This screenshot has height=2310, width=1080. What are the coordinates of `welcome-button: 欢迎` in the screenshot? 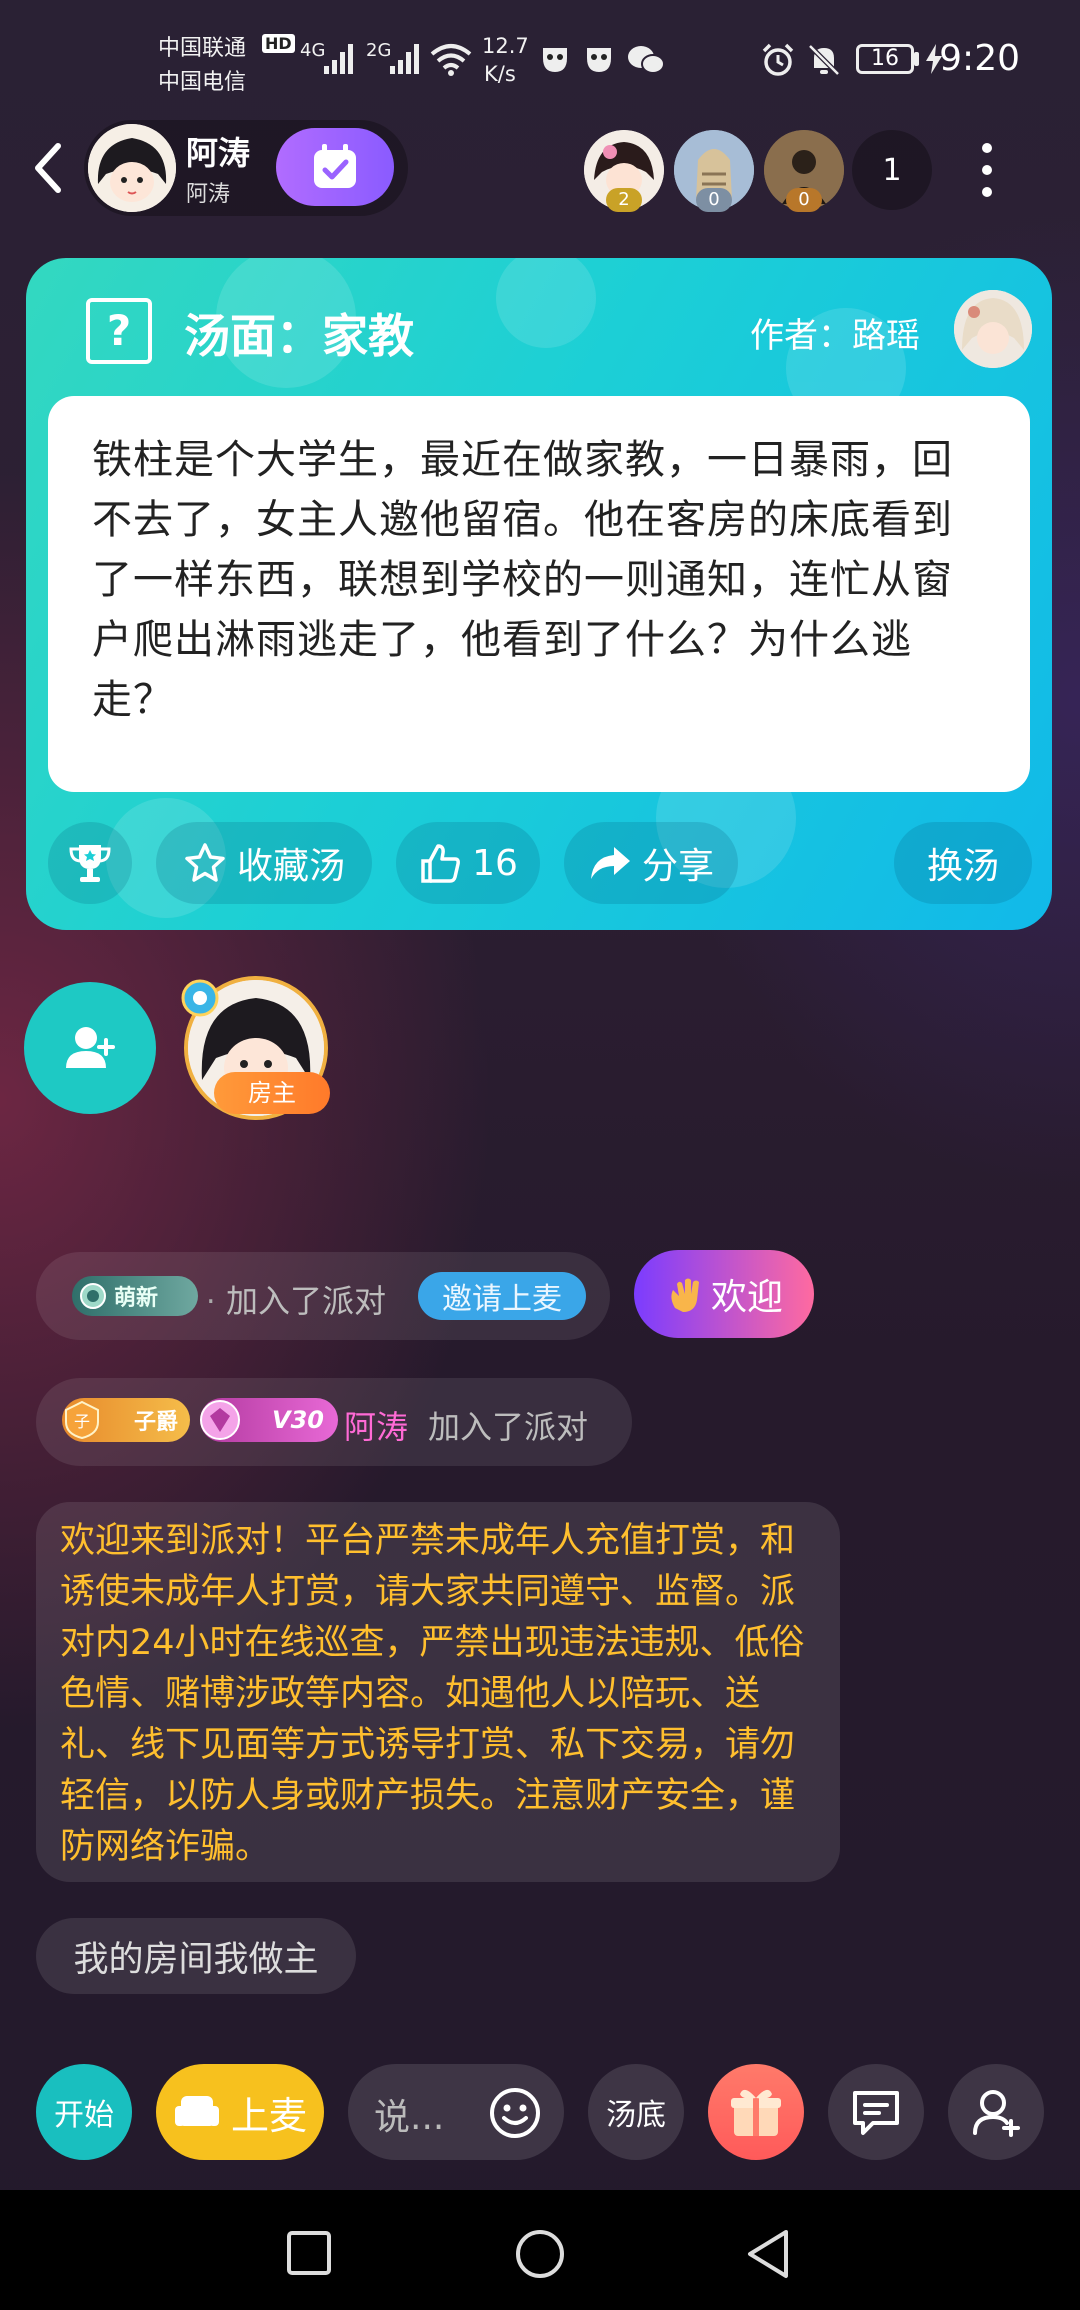 It's located at (724, 1294).